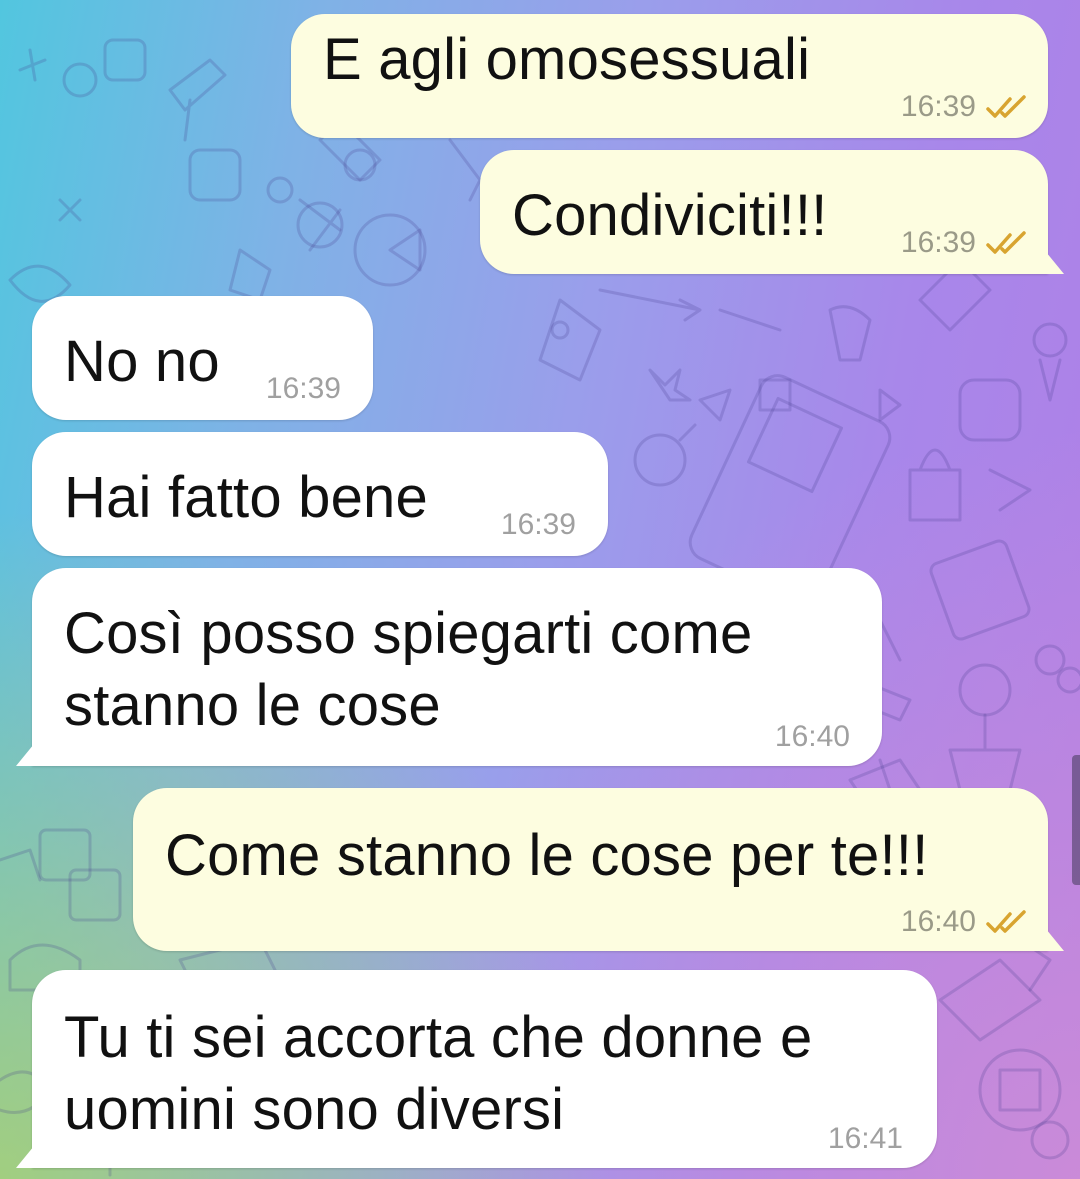 The image size is (1080, 1179). I want to click on message-text: No no, so click(142, 361).